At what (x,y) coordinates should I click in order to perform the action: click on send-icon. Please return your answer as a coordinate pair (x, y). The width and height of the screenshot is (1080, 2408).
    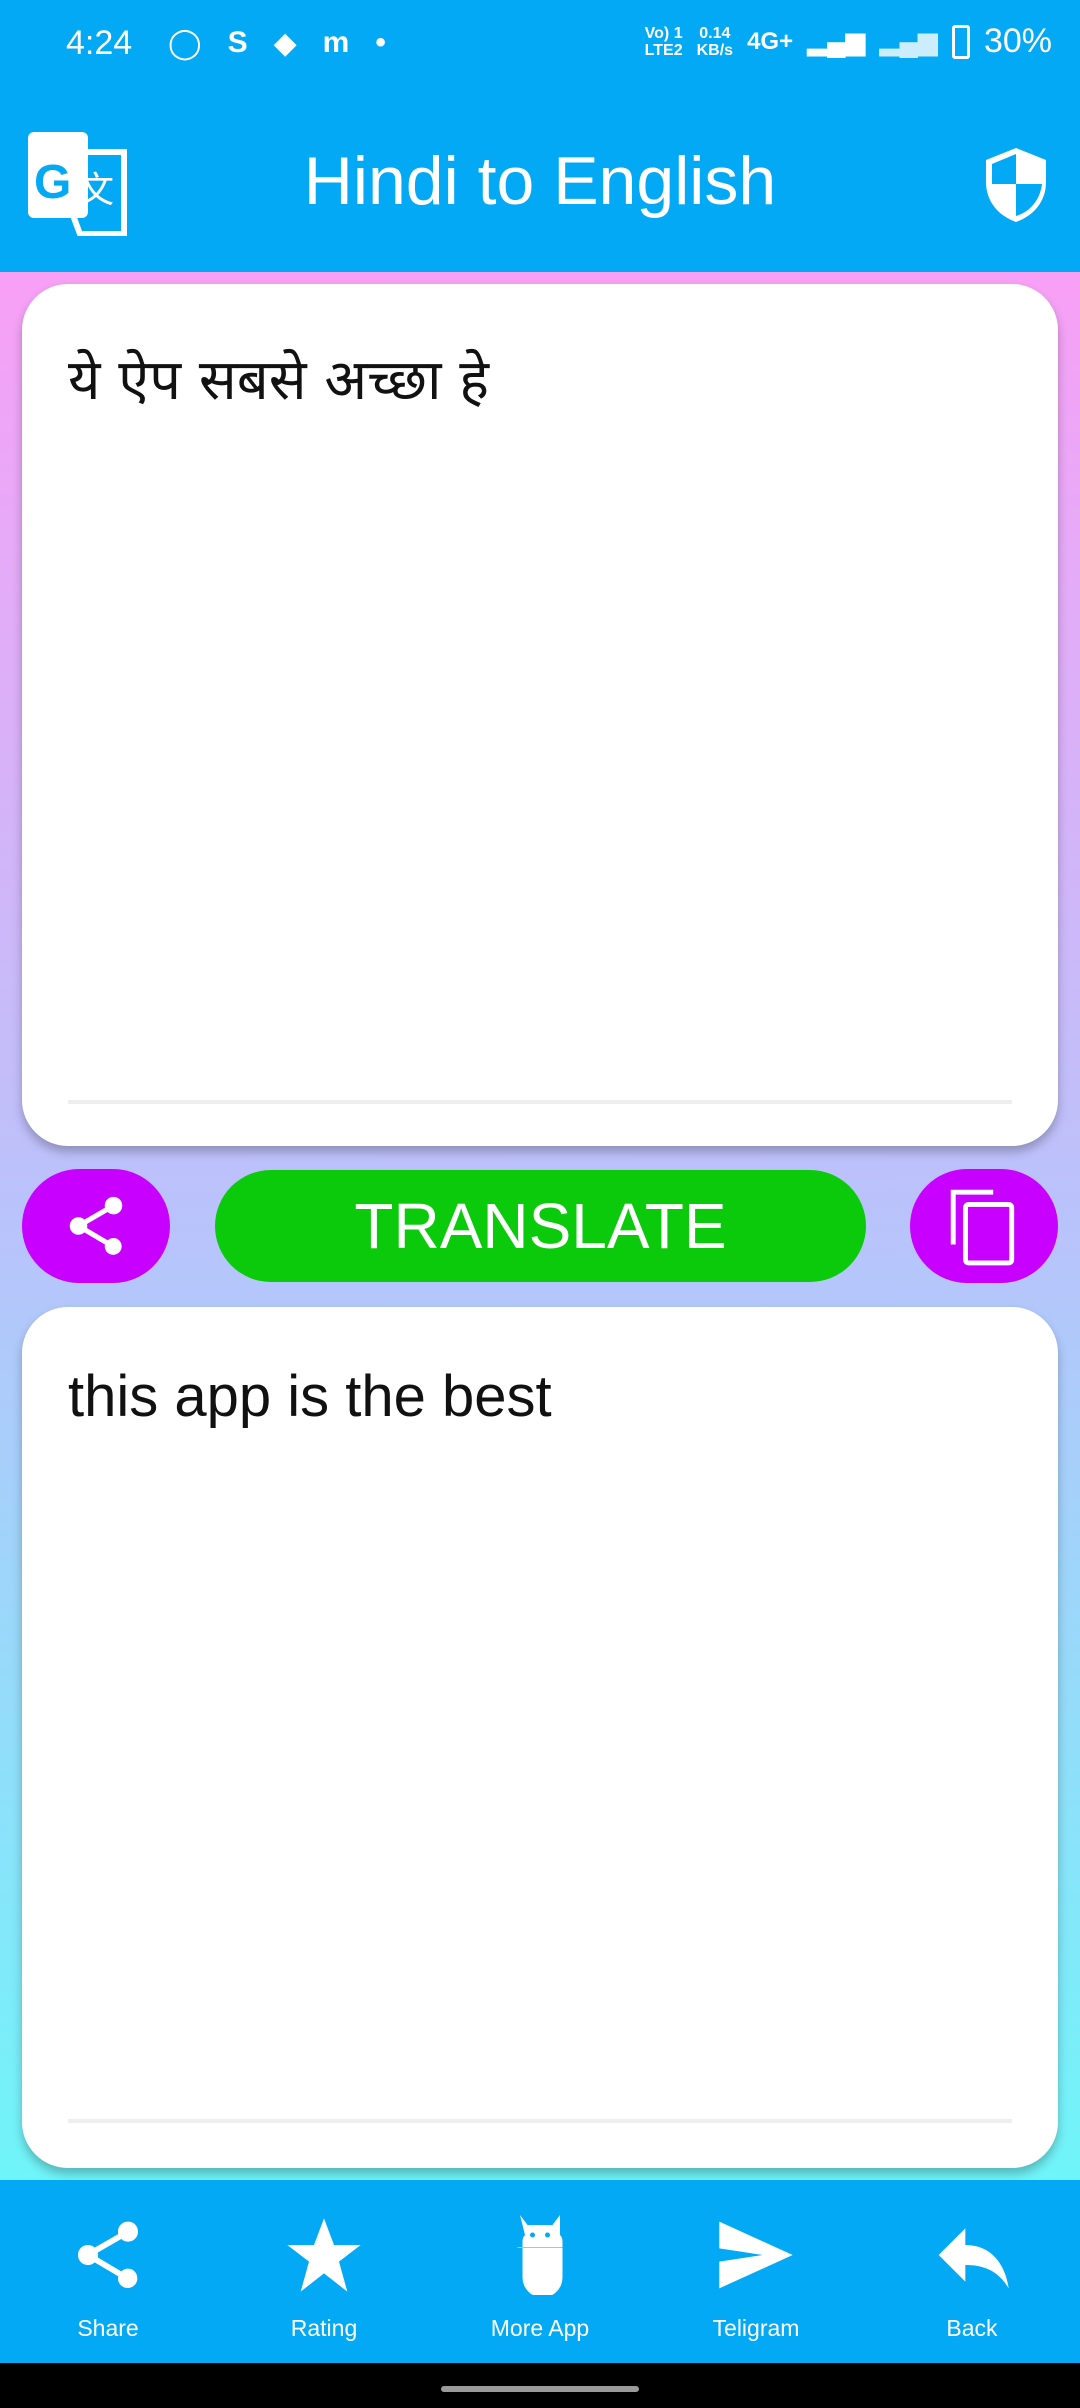
    Looking at the image, I should click on (756, 2255).